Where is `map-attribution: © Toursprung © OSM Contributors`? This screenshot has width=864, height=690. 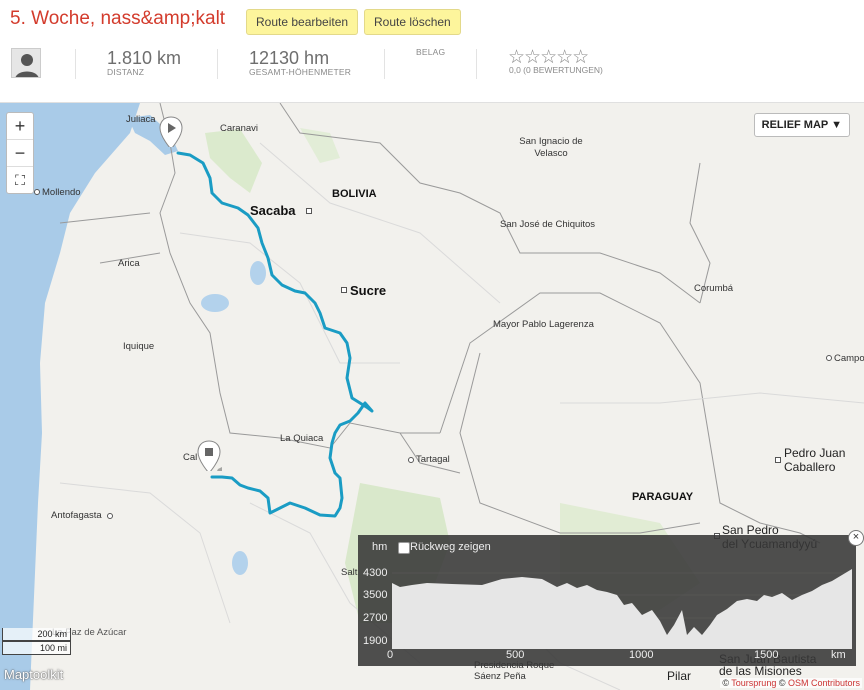 map-attribution: © Toursprung © OSM Contributors is located at coordinates (791, 683).